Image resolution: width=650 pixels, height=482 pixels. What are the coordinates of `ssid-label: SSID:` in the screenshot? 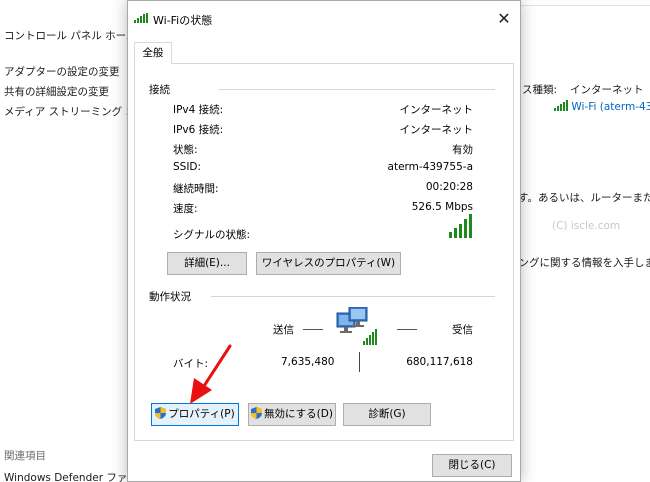 It's located at (187, 167).